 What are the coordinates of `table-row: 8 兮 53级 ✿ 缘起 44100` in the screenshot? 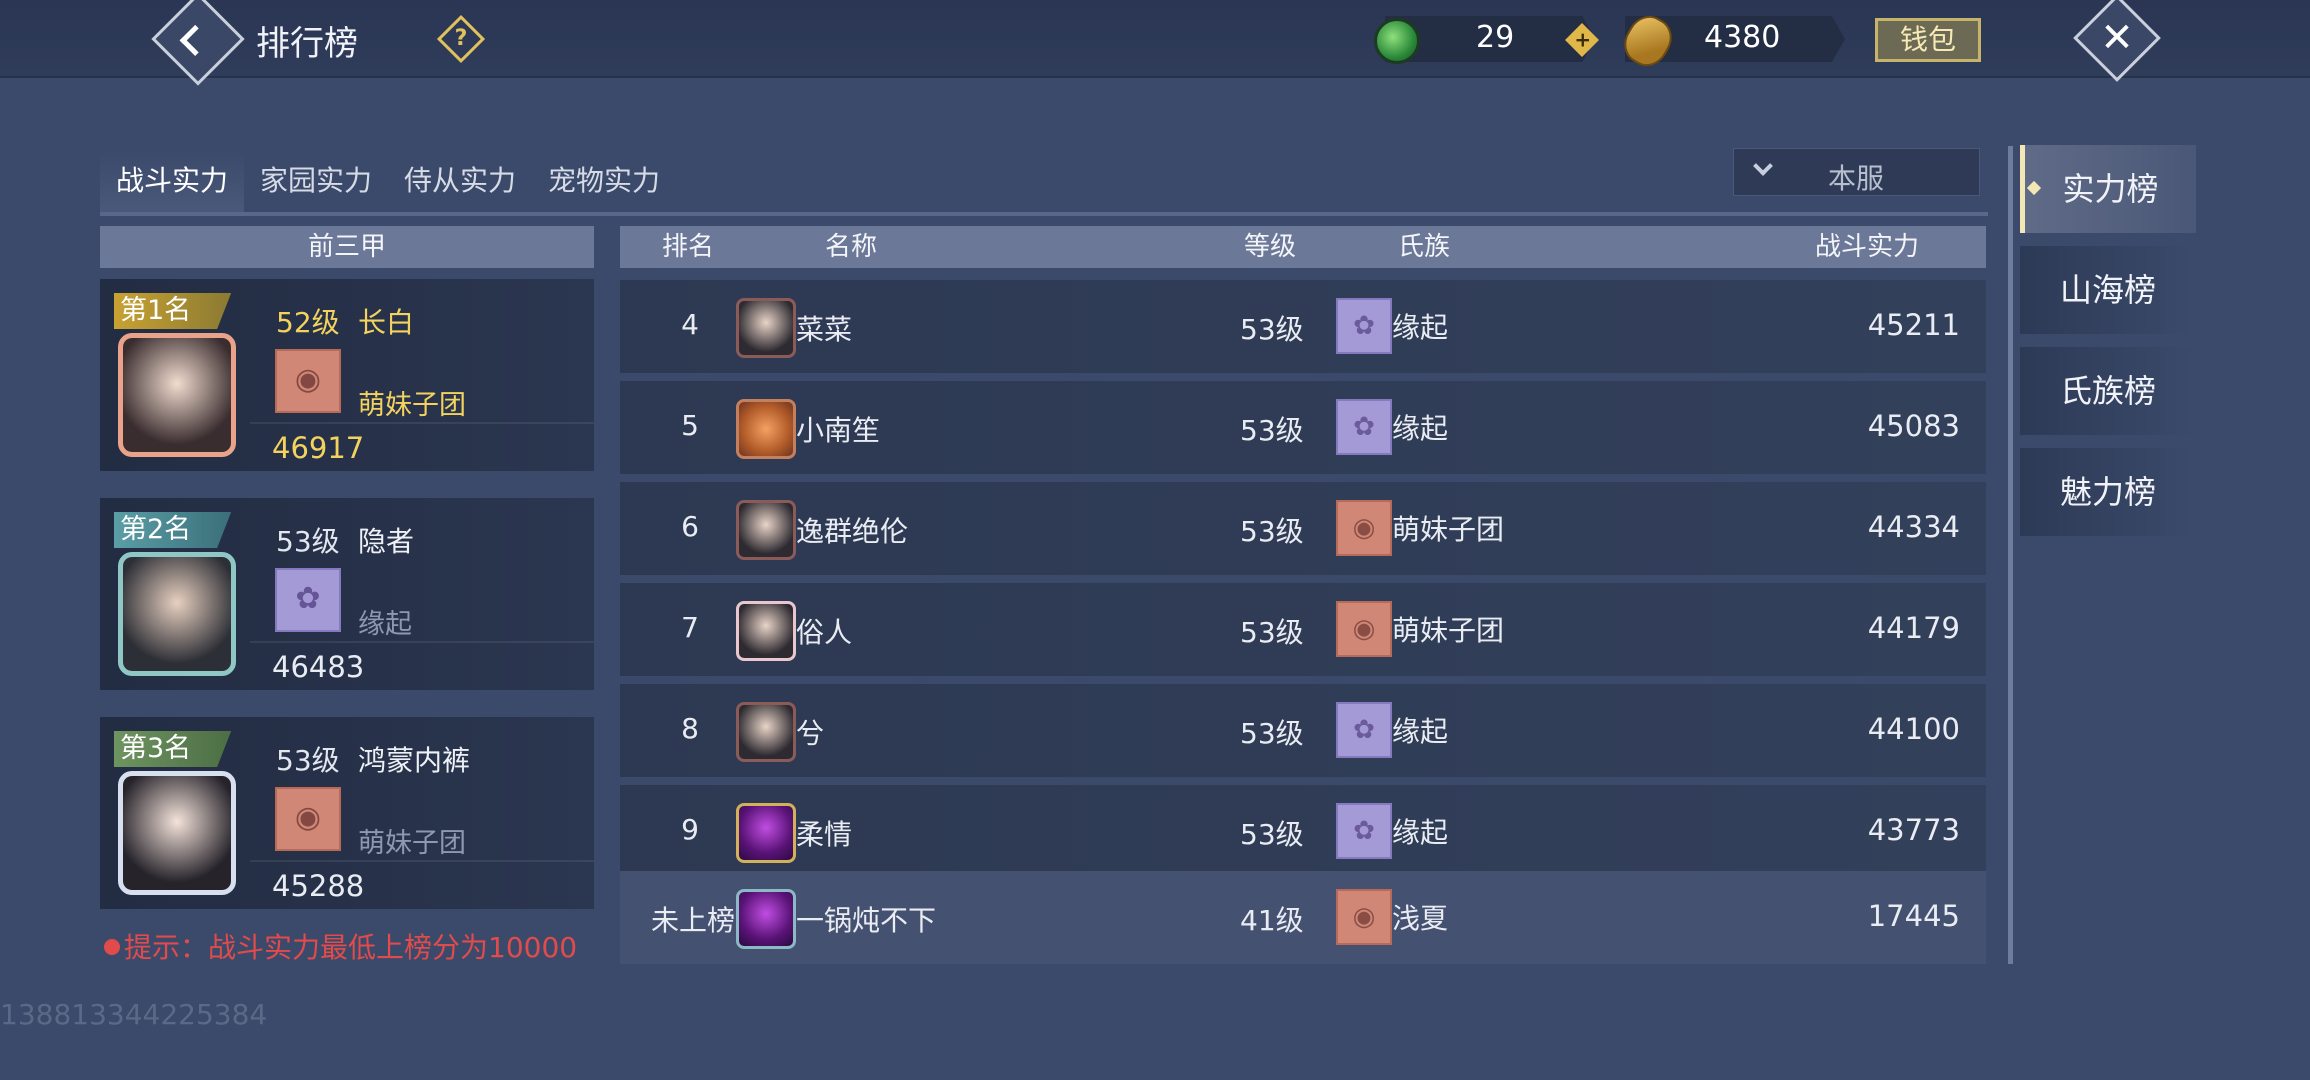 It's located at (1303, 730).